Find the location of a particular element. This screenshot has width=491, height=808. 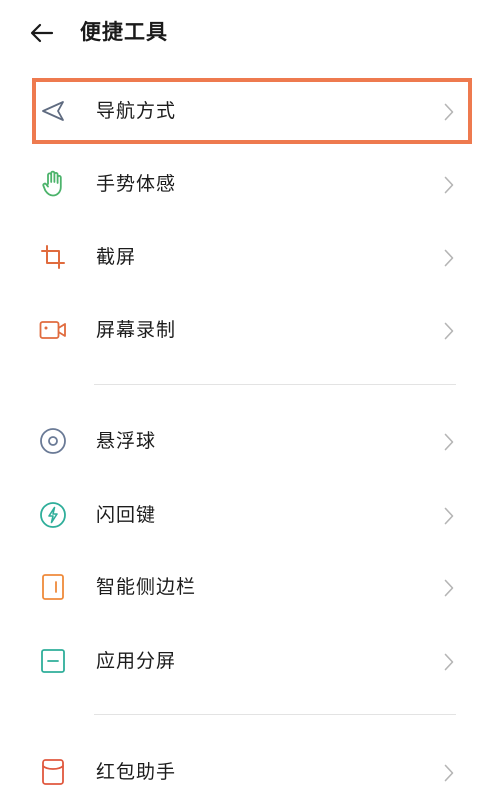

hand-gesture-icon is located at coordinates (53, 184).